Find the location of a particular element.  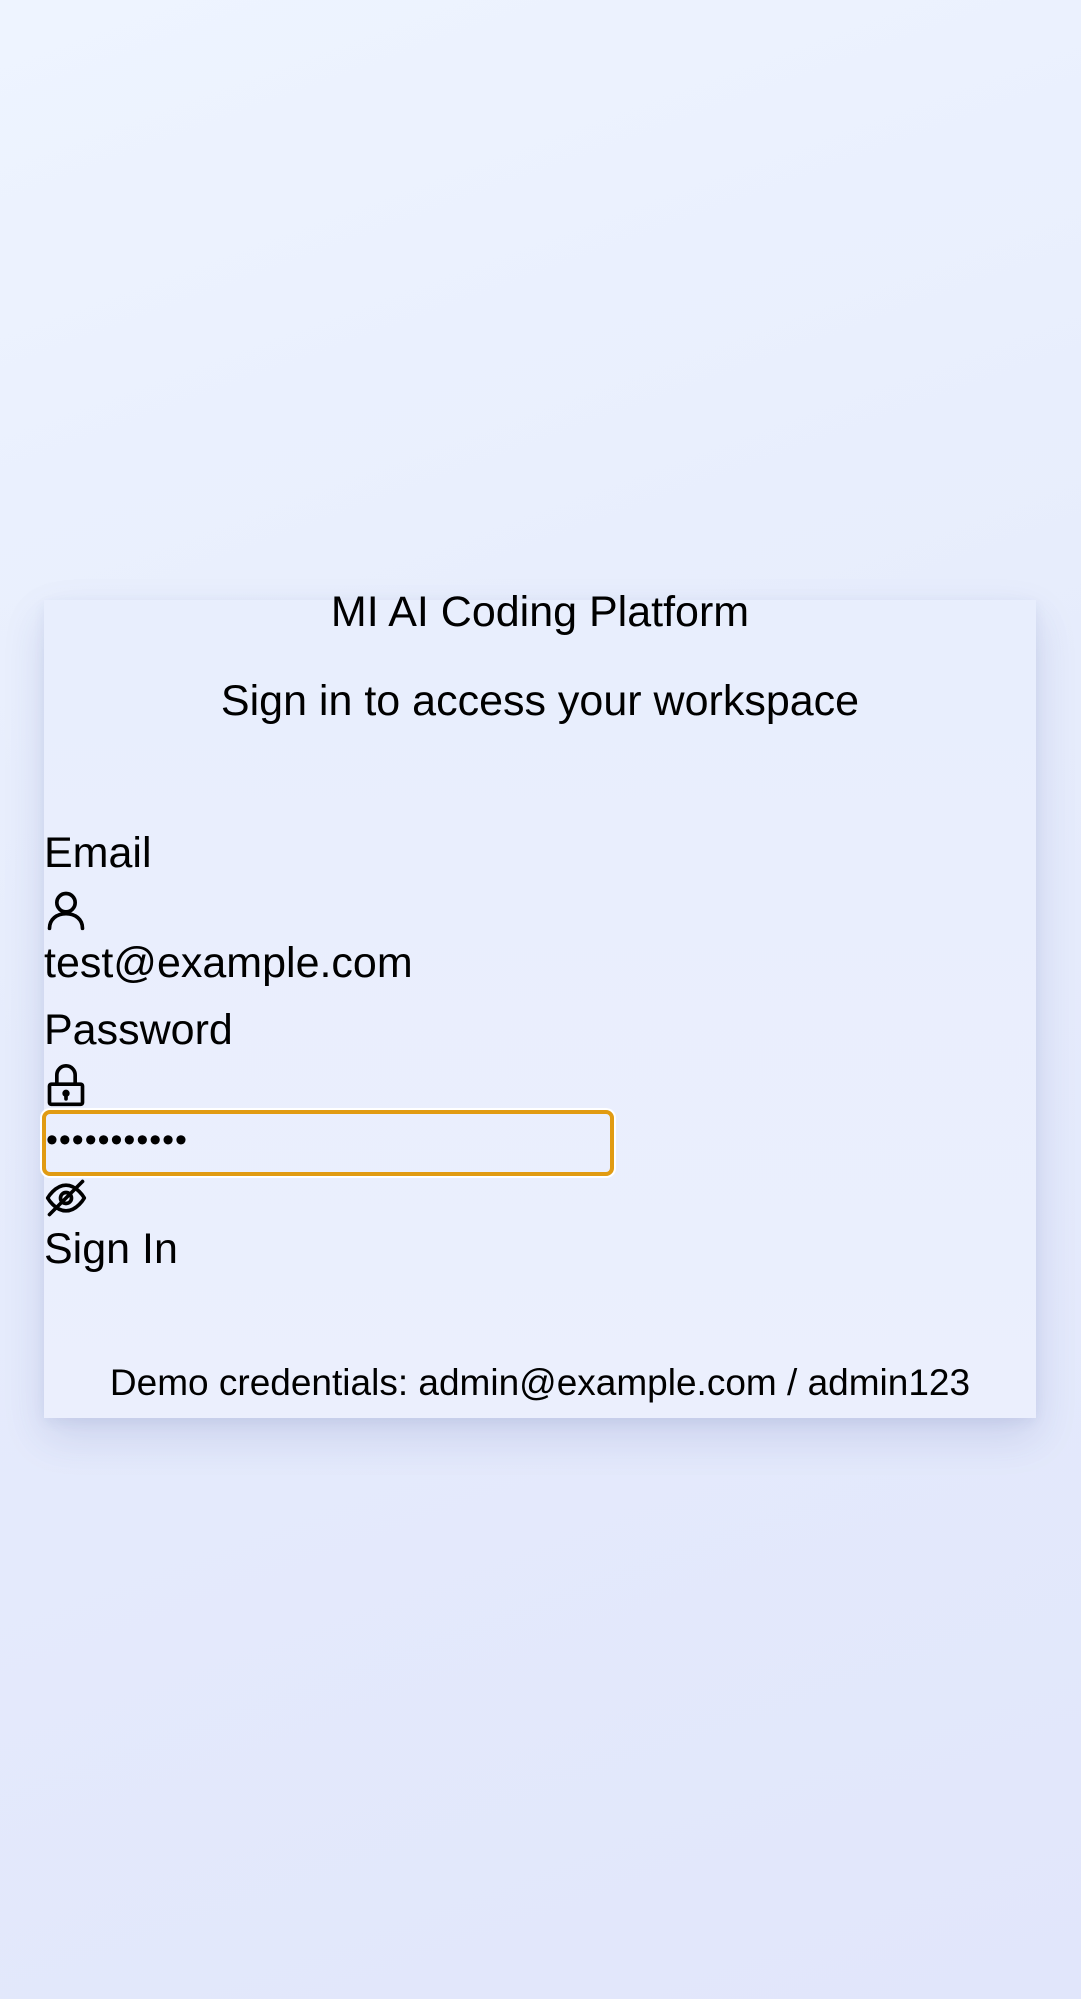

password-field is located at coordinates (328, 1143).